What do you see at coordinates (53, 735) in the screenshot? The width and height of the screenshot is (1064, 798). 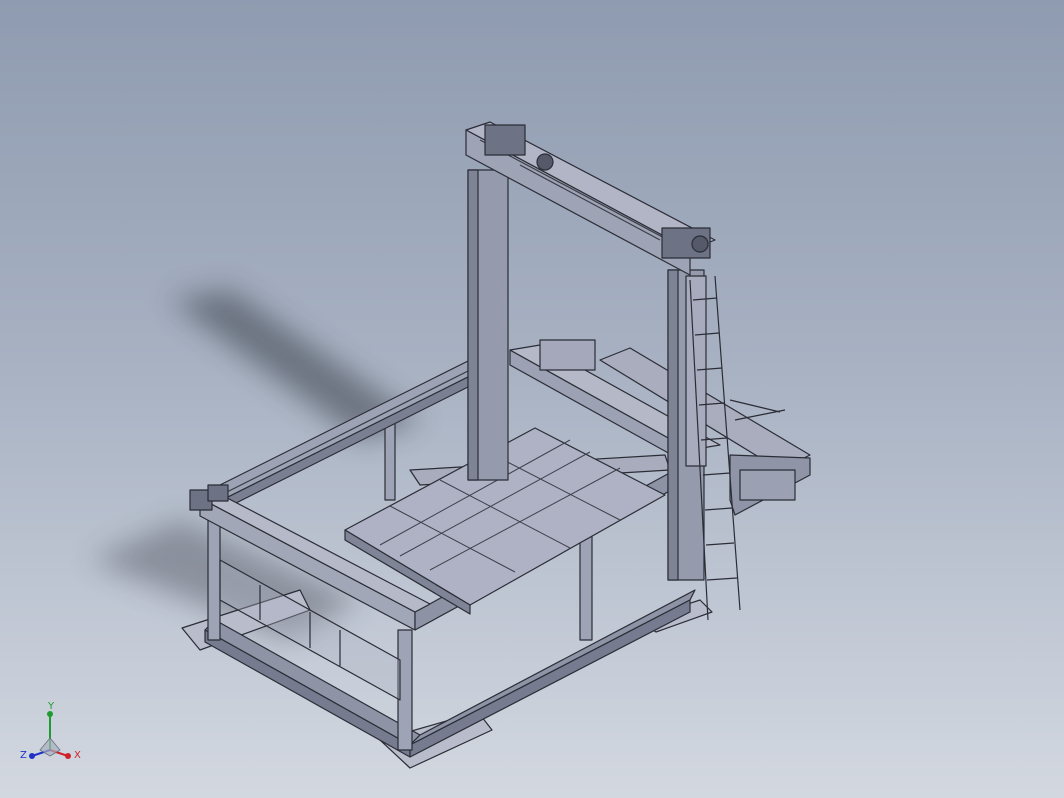 I see `view-orientation-triad: Y X Z` at bounding box center [53, 735].